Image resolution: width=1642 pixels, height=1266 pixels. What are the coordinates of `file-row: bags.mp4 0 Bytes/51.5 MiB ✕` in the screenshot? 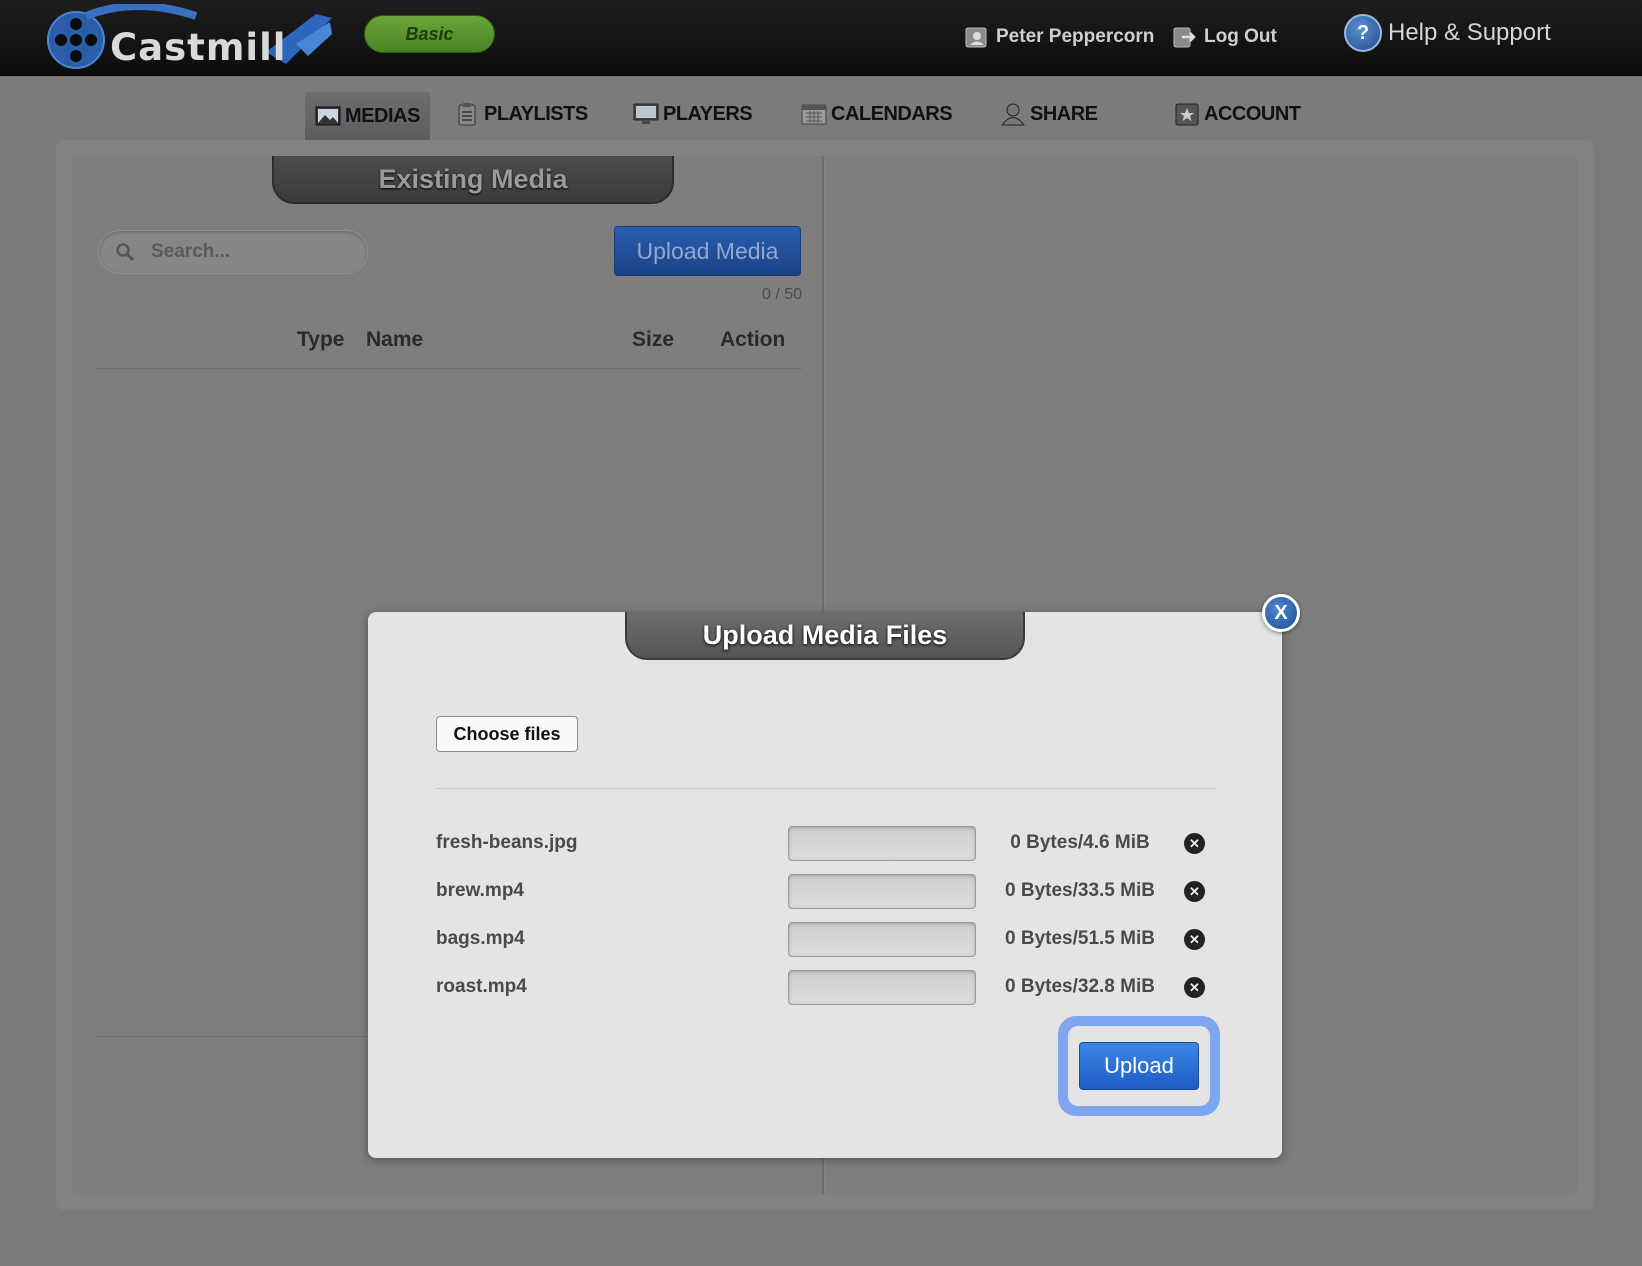 It's located at (826, 940).